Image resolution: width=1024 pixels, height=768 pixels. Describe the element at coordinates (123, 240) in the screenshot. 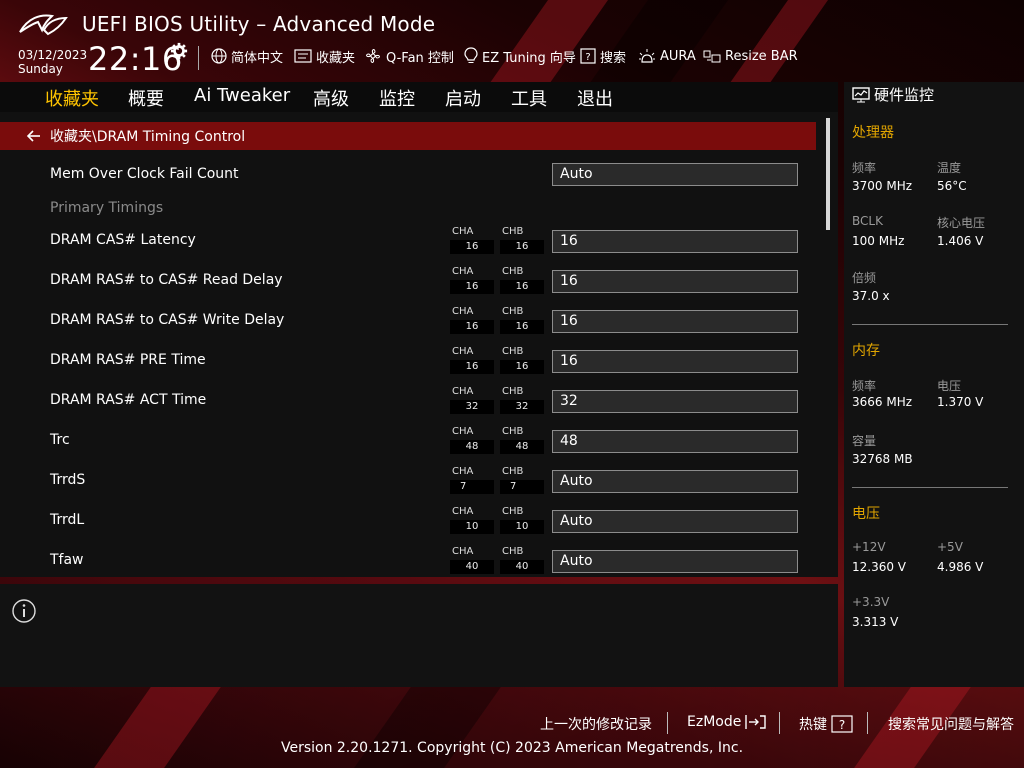

I see `setting-label: DRAM CAS# Latency` at that location.